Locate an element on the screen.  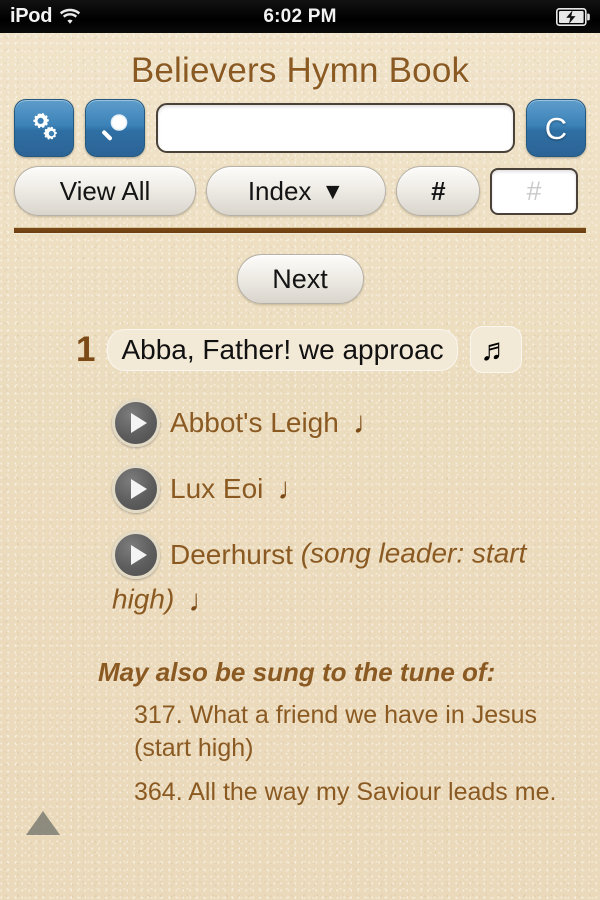
toolbar-row-filters: View All Index ▼ # is located at coordinates (300, 191).